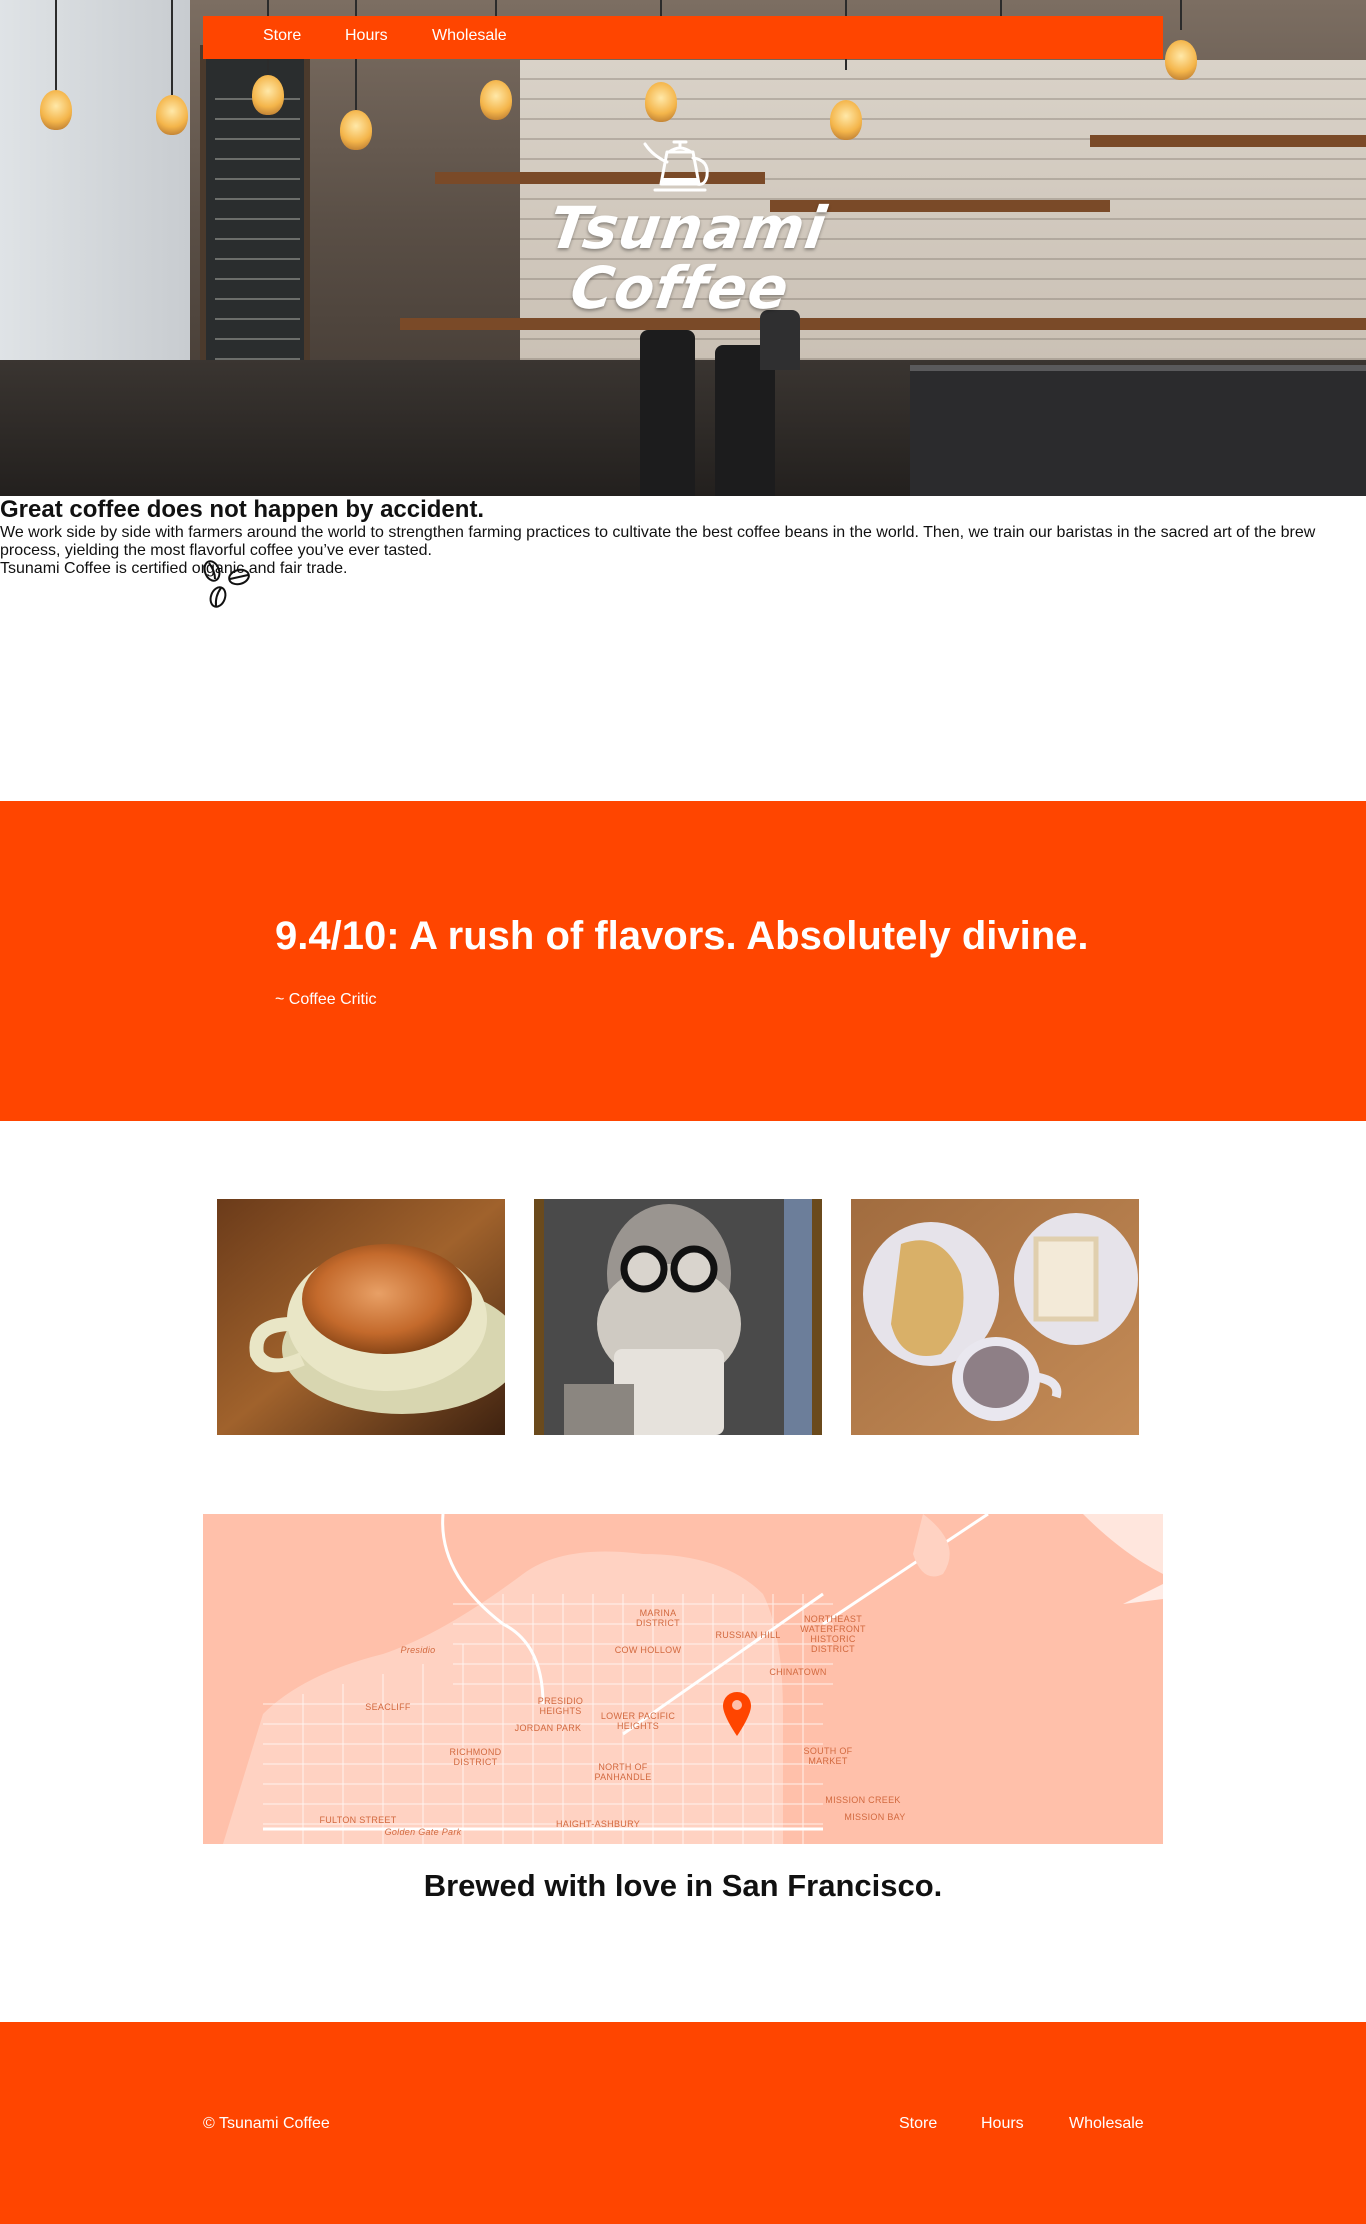 This screenshot has height=2224, width=1366. What do you see at coordinates (226, 584) in the screenshot?
I see `coffee-beans-icon` at bounding box center [226, 584].